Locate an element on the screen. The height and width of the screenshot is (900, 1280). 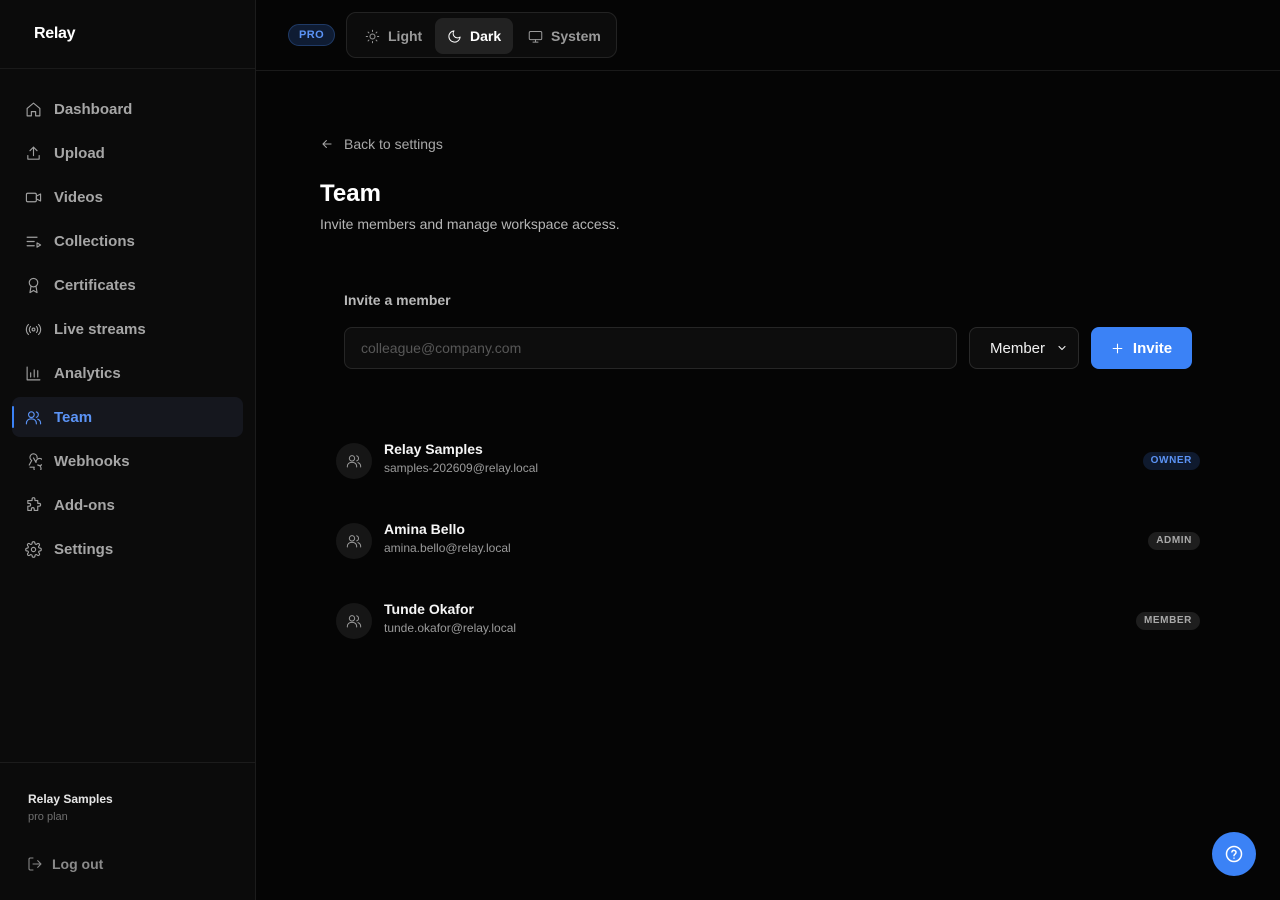
sidebar-item-certificates: Certificates is located at coordinates (127, 285).